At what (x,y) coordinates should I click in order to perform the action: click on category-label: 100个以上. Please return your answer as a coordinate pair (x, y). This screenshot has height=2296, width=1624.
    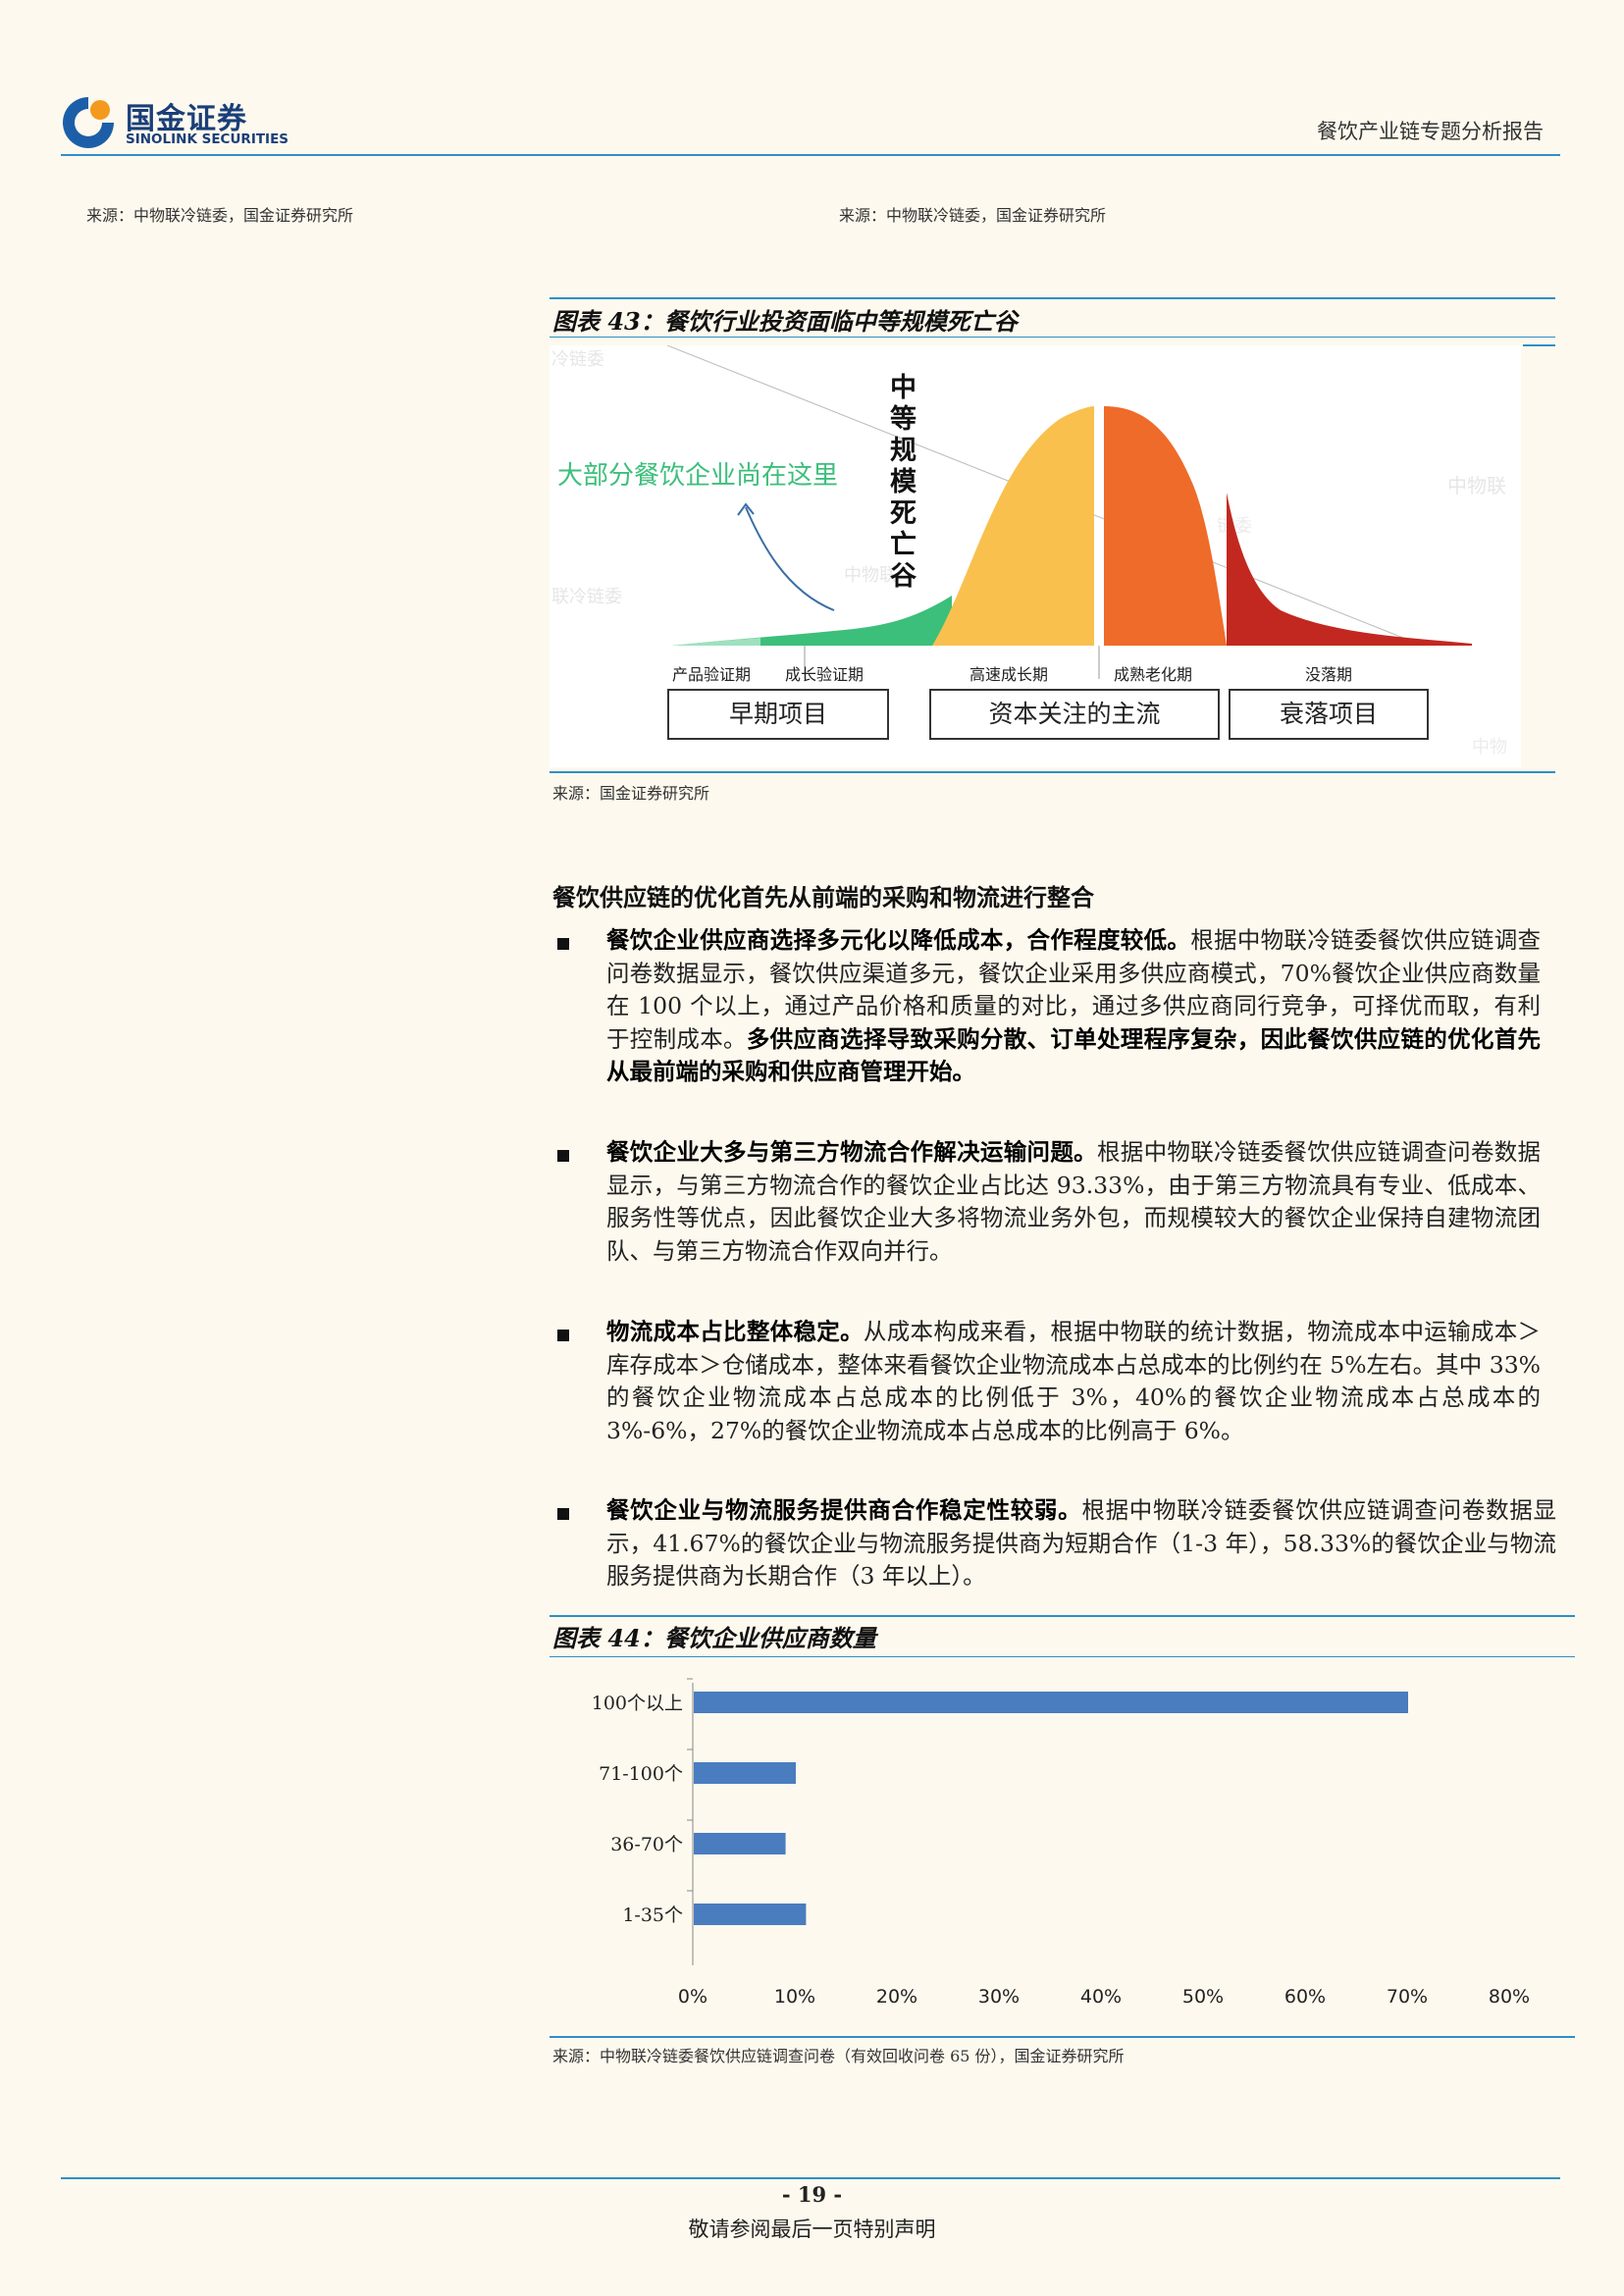
    Looking at the image, I should click on (637, 1703).